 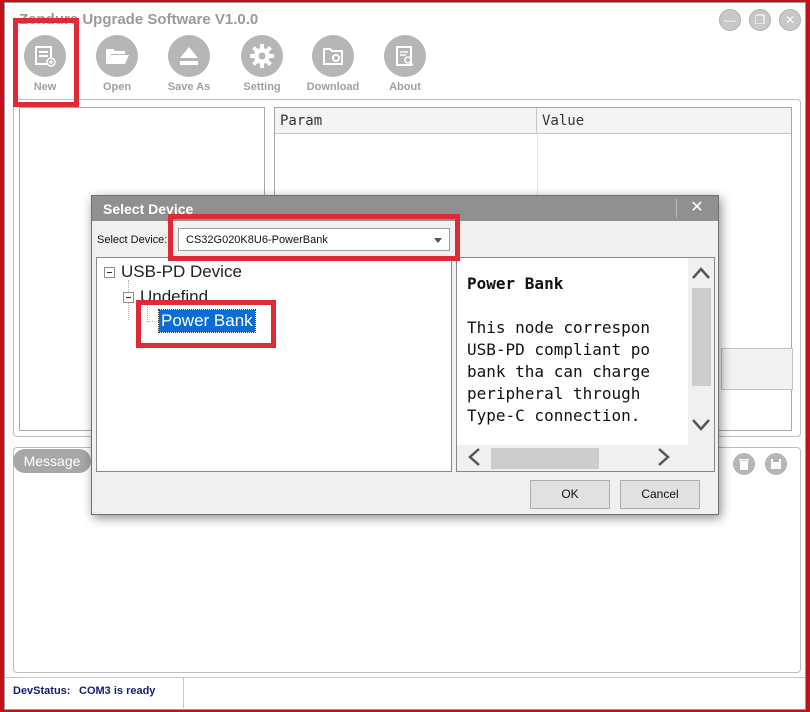 I want to click on description-line: Type-C connection., so click(x=554, y=415).